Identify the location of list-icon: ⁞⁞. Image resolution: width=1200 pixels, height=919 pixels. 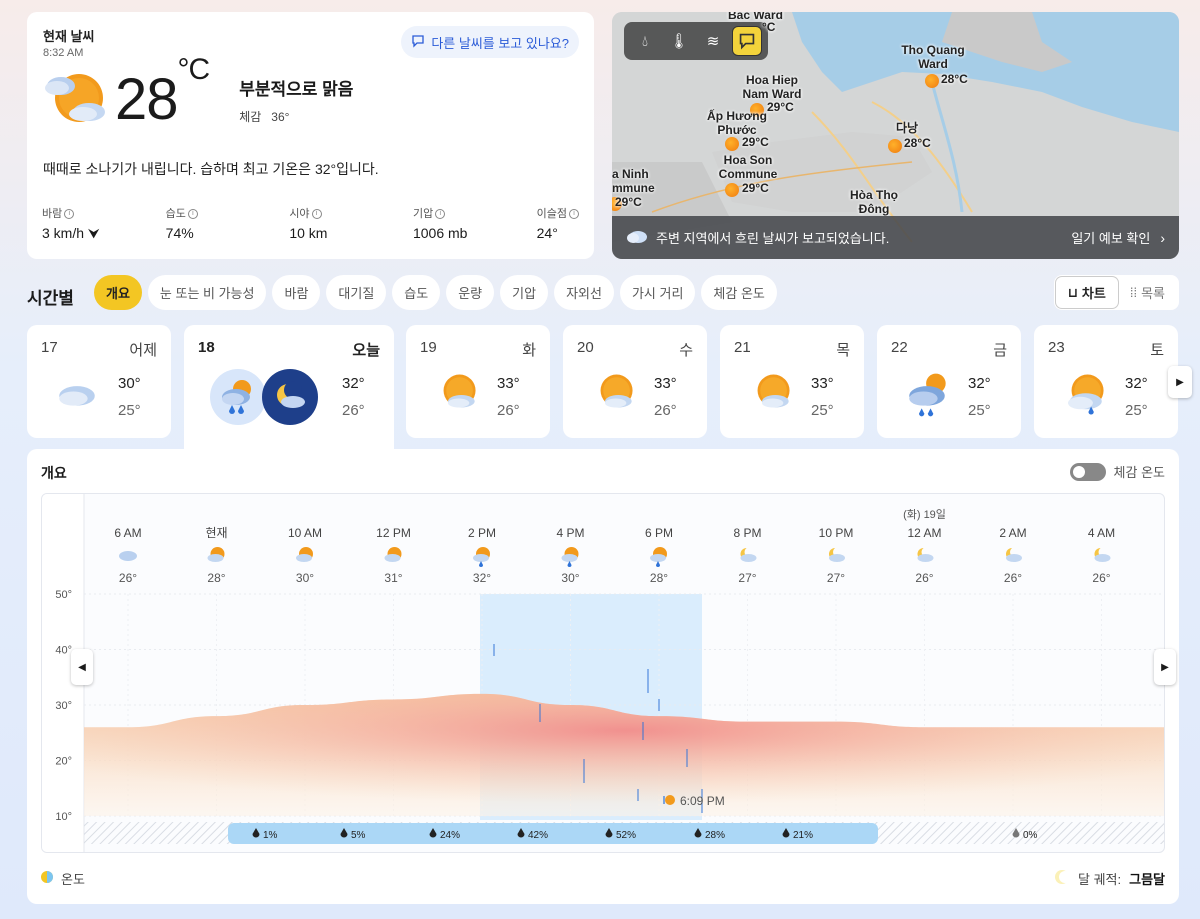
(1133, 292).